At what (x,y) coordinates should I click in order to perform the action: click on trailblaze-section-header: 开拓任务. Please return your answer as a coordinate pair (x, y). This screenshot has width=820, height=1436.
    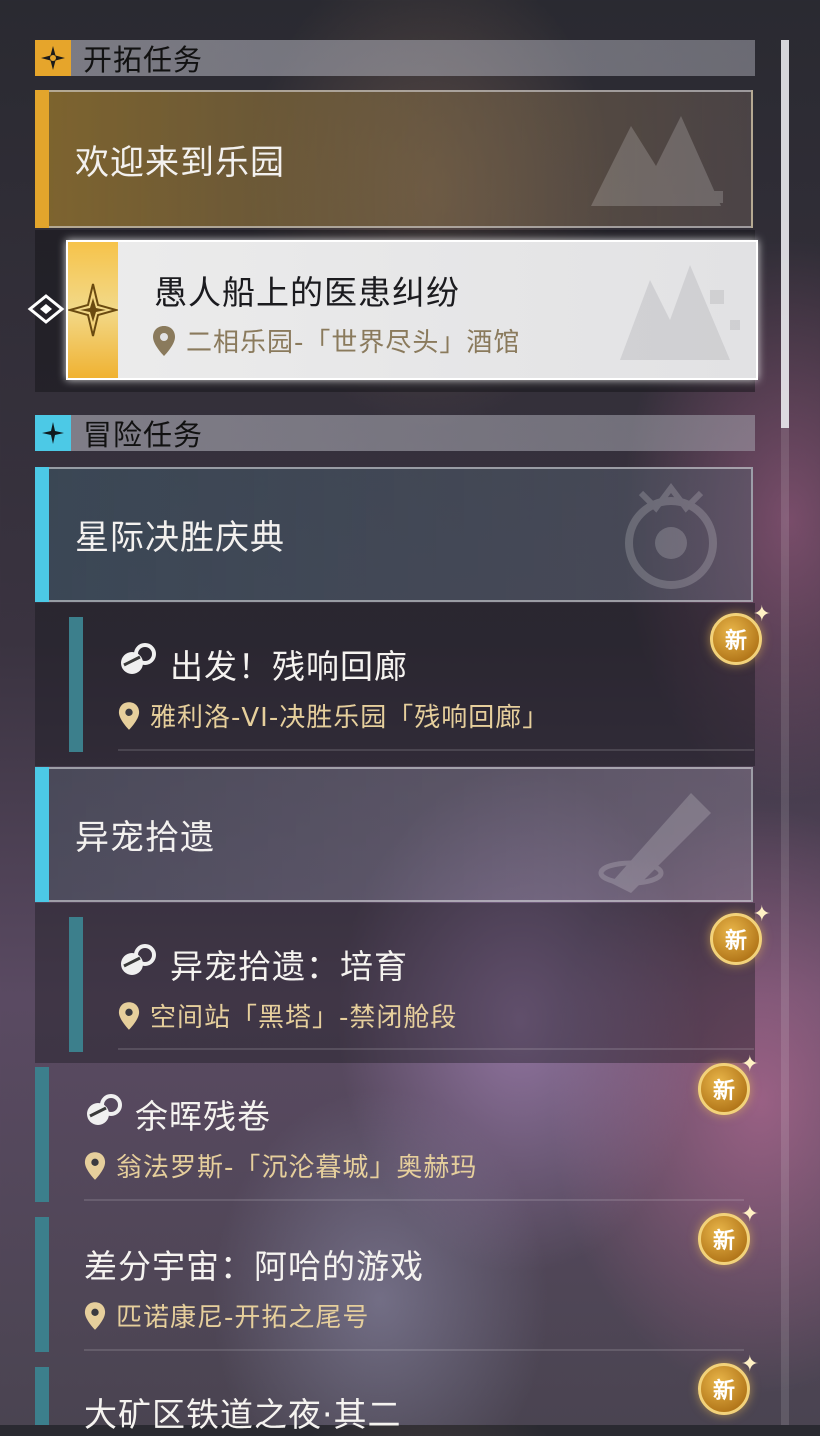
    Looking at the image, I should click on (395, 58).